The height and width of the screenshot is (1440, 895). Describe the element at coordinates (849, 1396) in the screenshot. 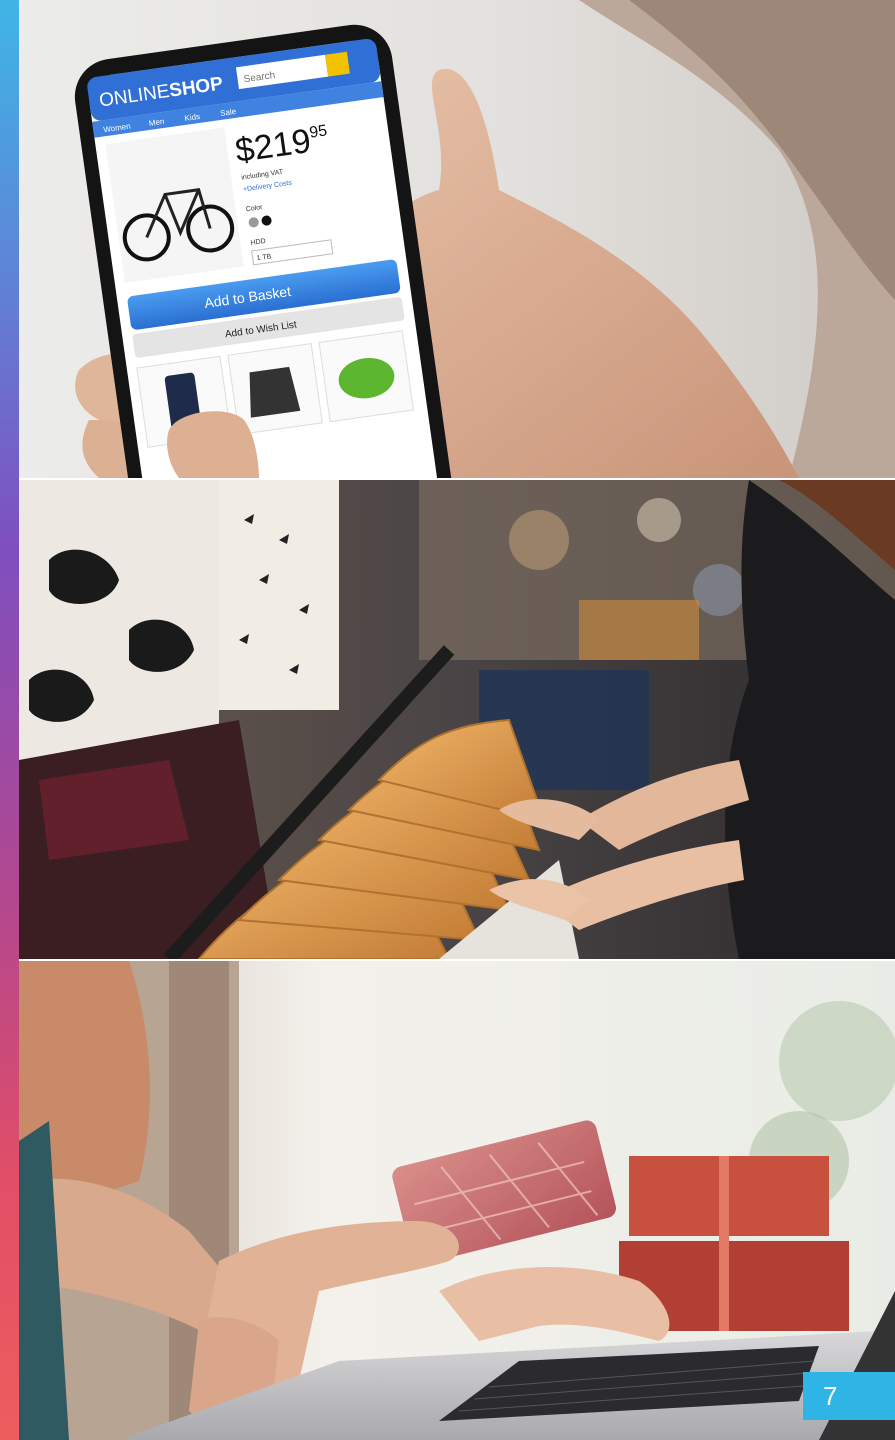

I see `page-number: 7` at that location.